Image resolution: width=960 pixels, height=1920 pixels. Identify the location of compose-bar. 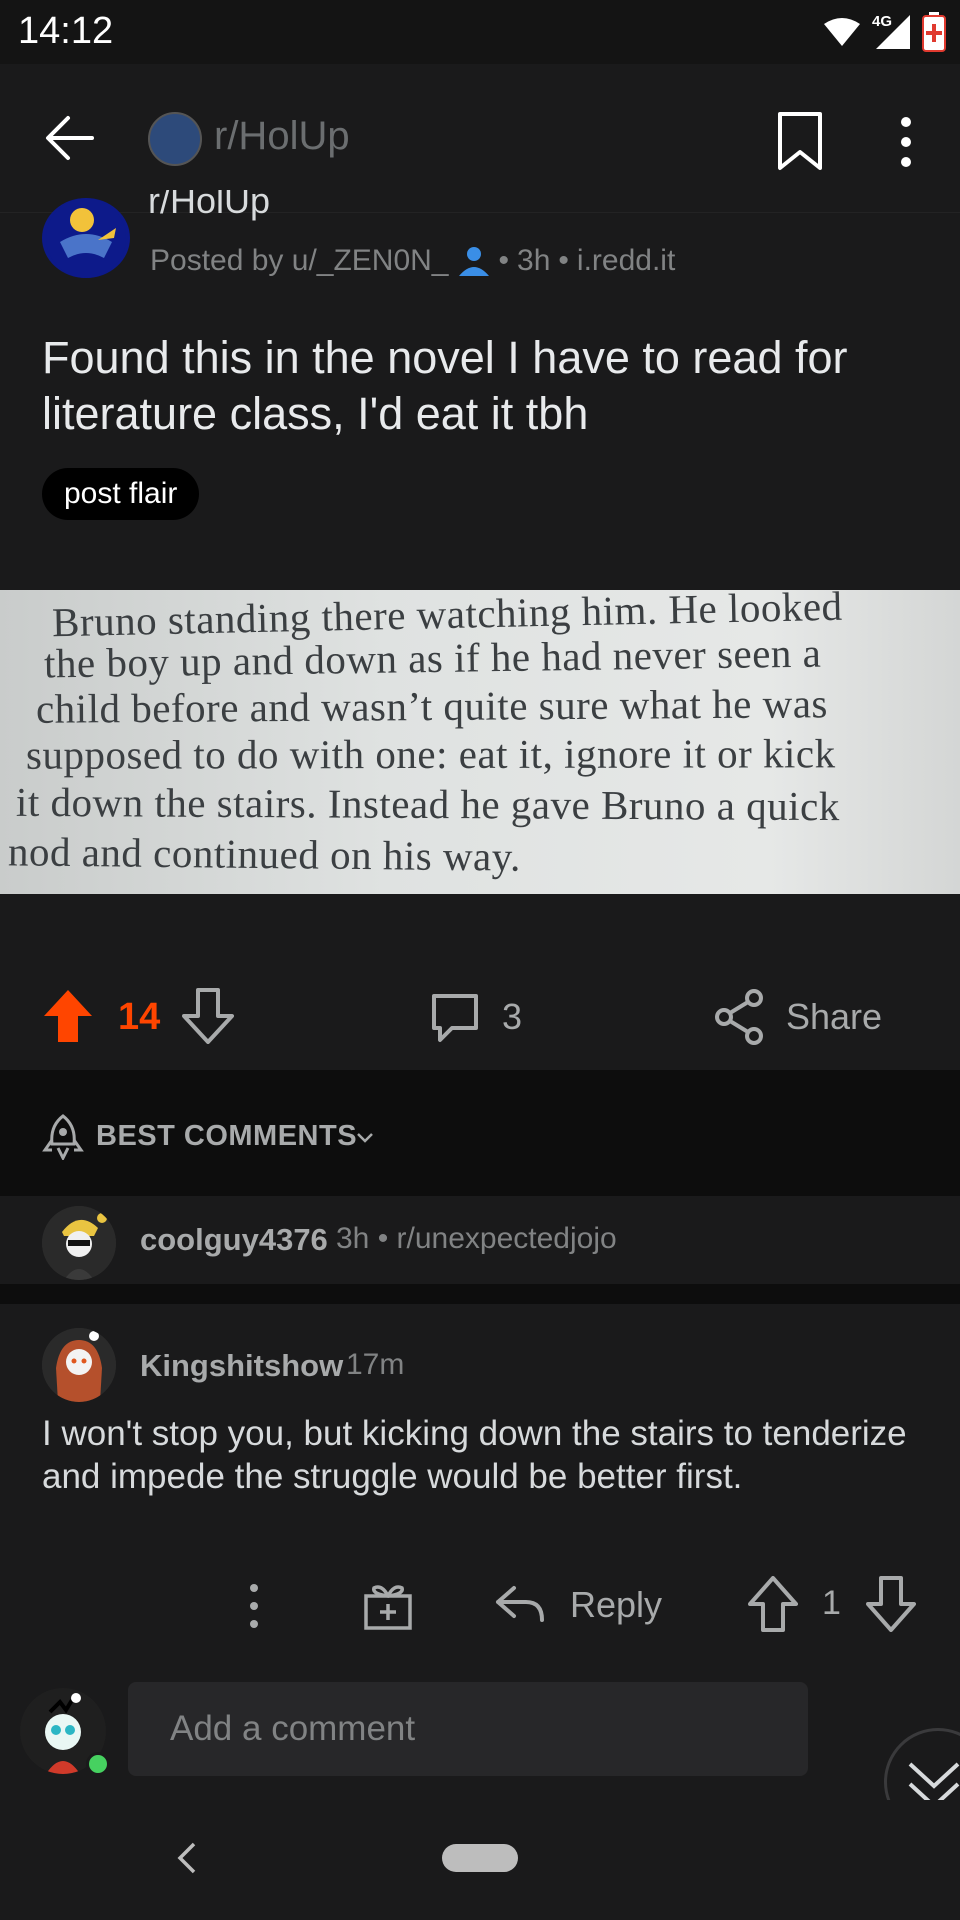
(480, 1730).